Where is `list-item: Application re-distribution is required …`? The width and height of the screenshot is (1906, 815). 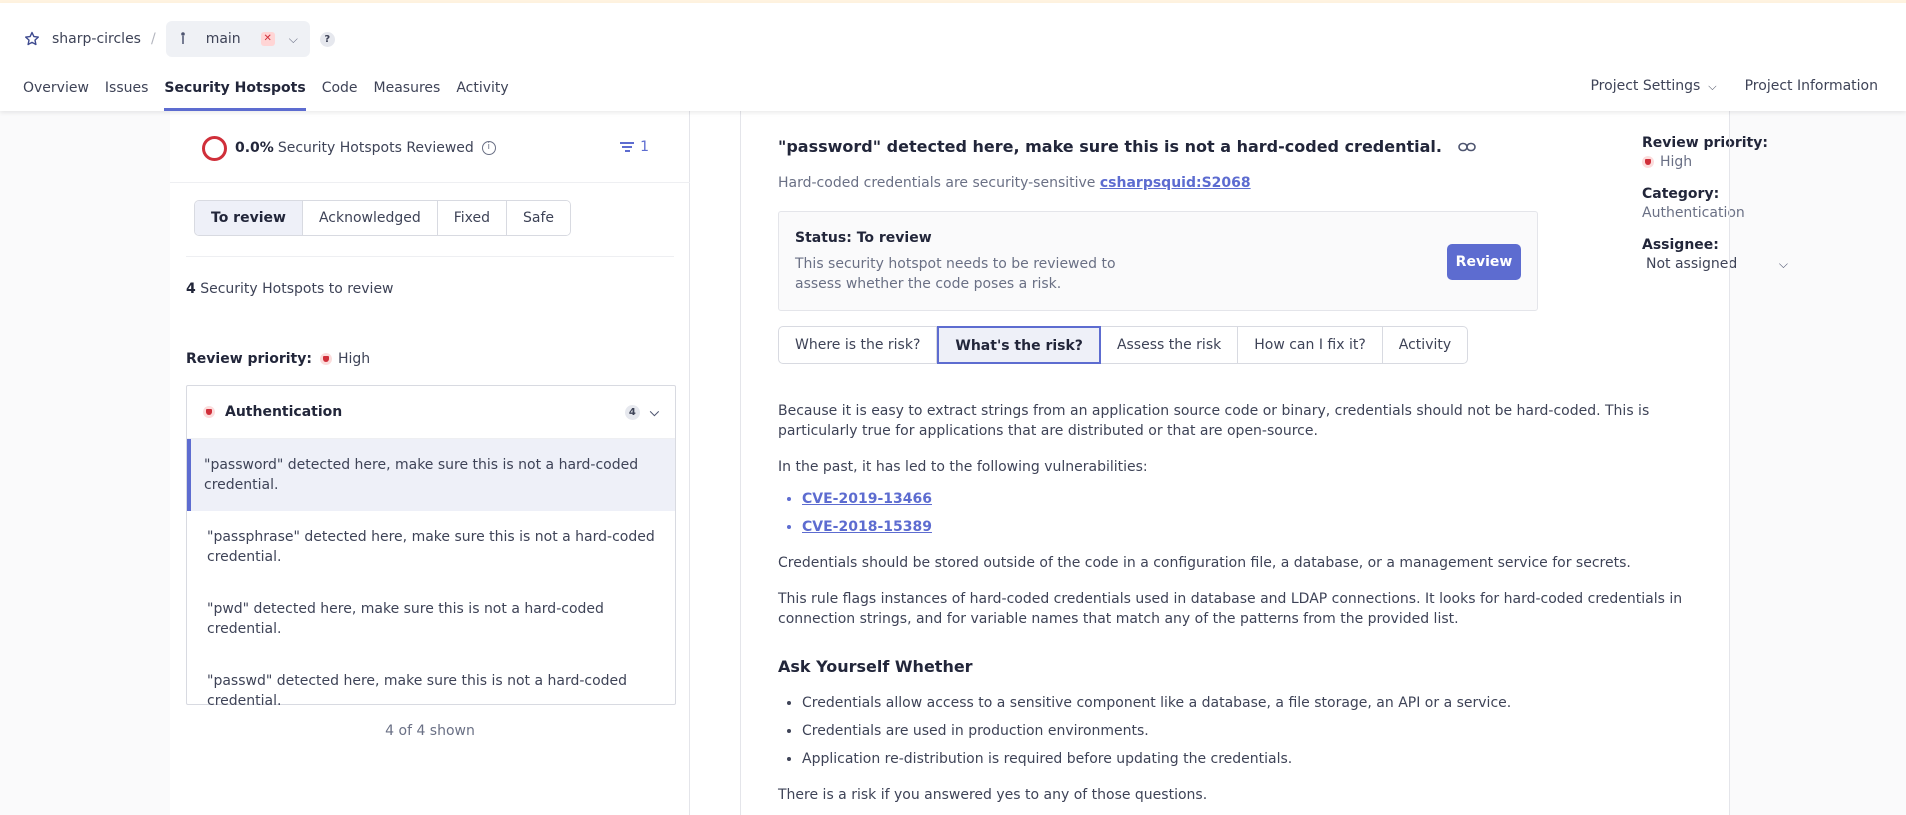
list-item: Application re-distribution is required … is located at coordinates (1260, 759).